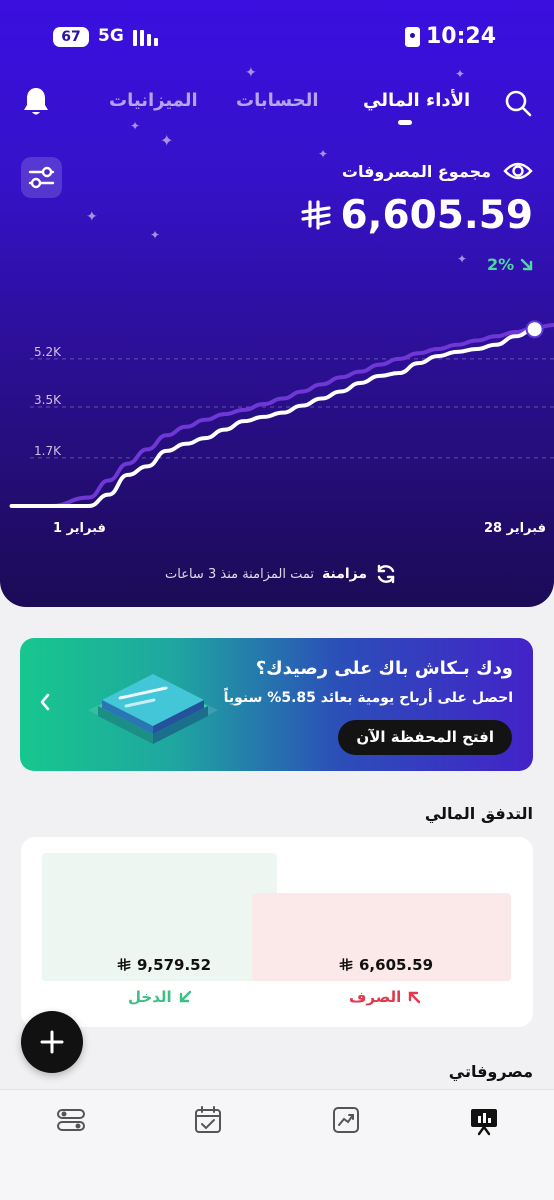 The image size is (554, 1200). Describe the element at coordinates (71, 1120) in the screenshot. I see `sliders-tab-icon` at that location.